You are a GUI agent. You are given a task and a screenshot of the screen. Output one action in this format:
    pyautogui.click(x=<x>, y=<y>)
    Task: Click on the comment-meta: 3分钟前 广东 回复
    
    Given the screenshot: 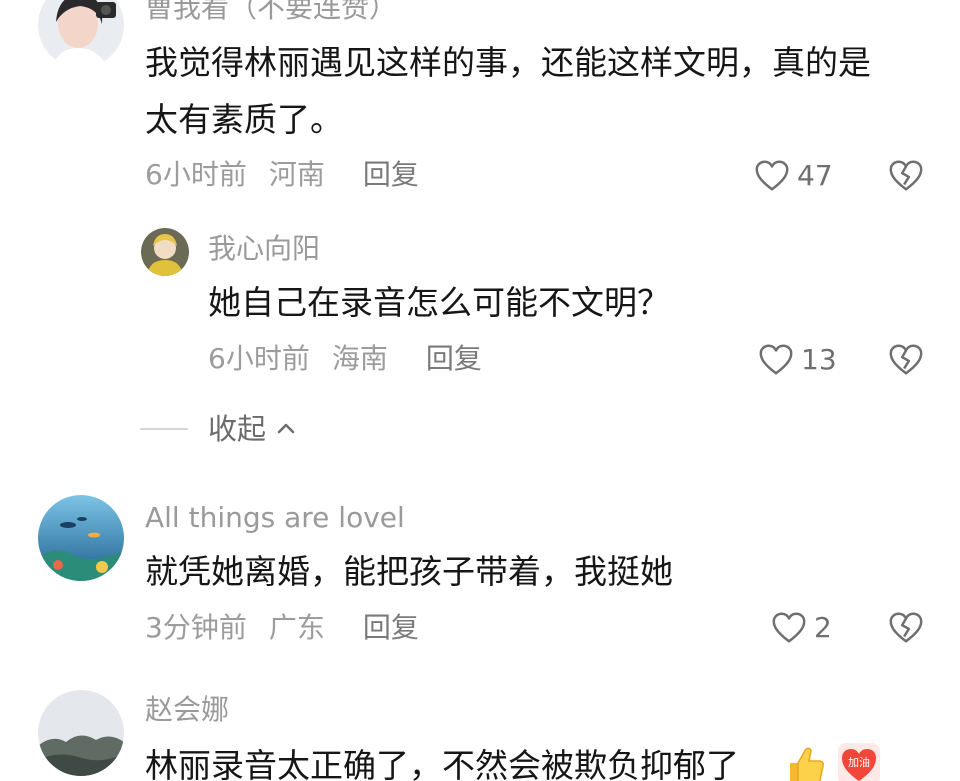 What is the action you would take?
    pyautogui.click(x=282, y=628)
    